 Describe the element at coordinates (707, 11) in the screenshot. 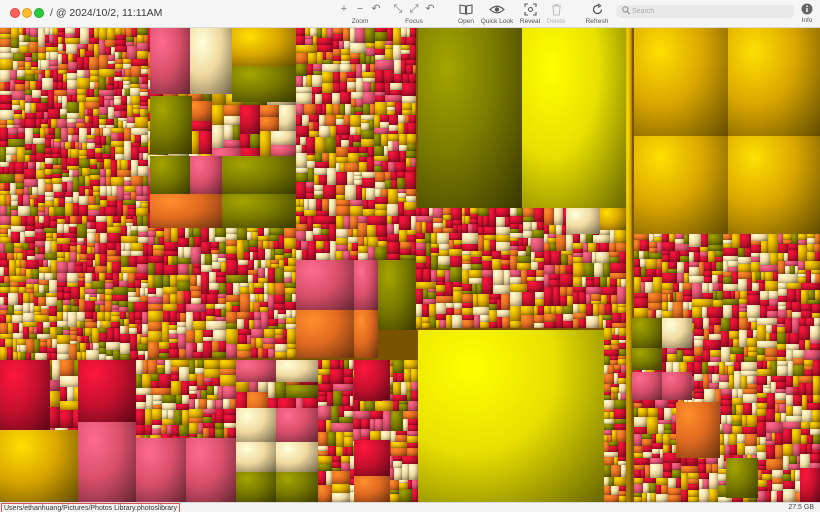

I see `search-input` at that location.